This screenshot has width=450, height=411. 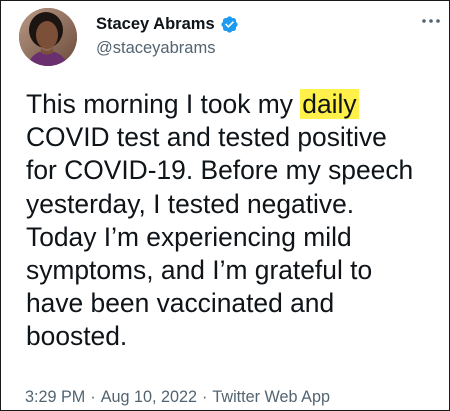 I want to click on verified-badge-icon, so click(x=229, y=24).